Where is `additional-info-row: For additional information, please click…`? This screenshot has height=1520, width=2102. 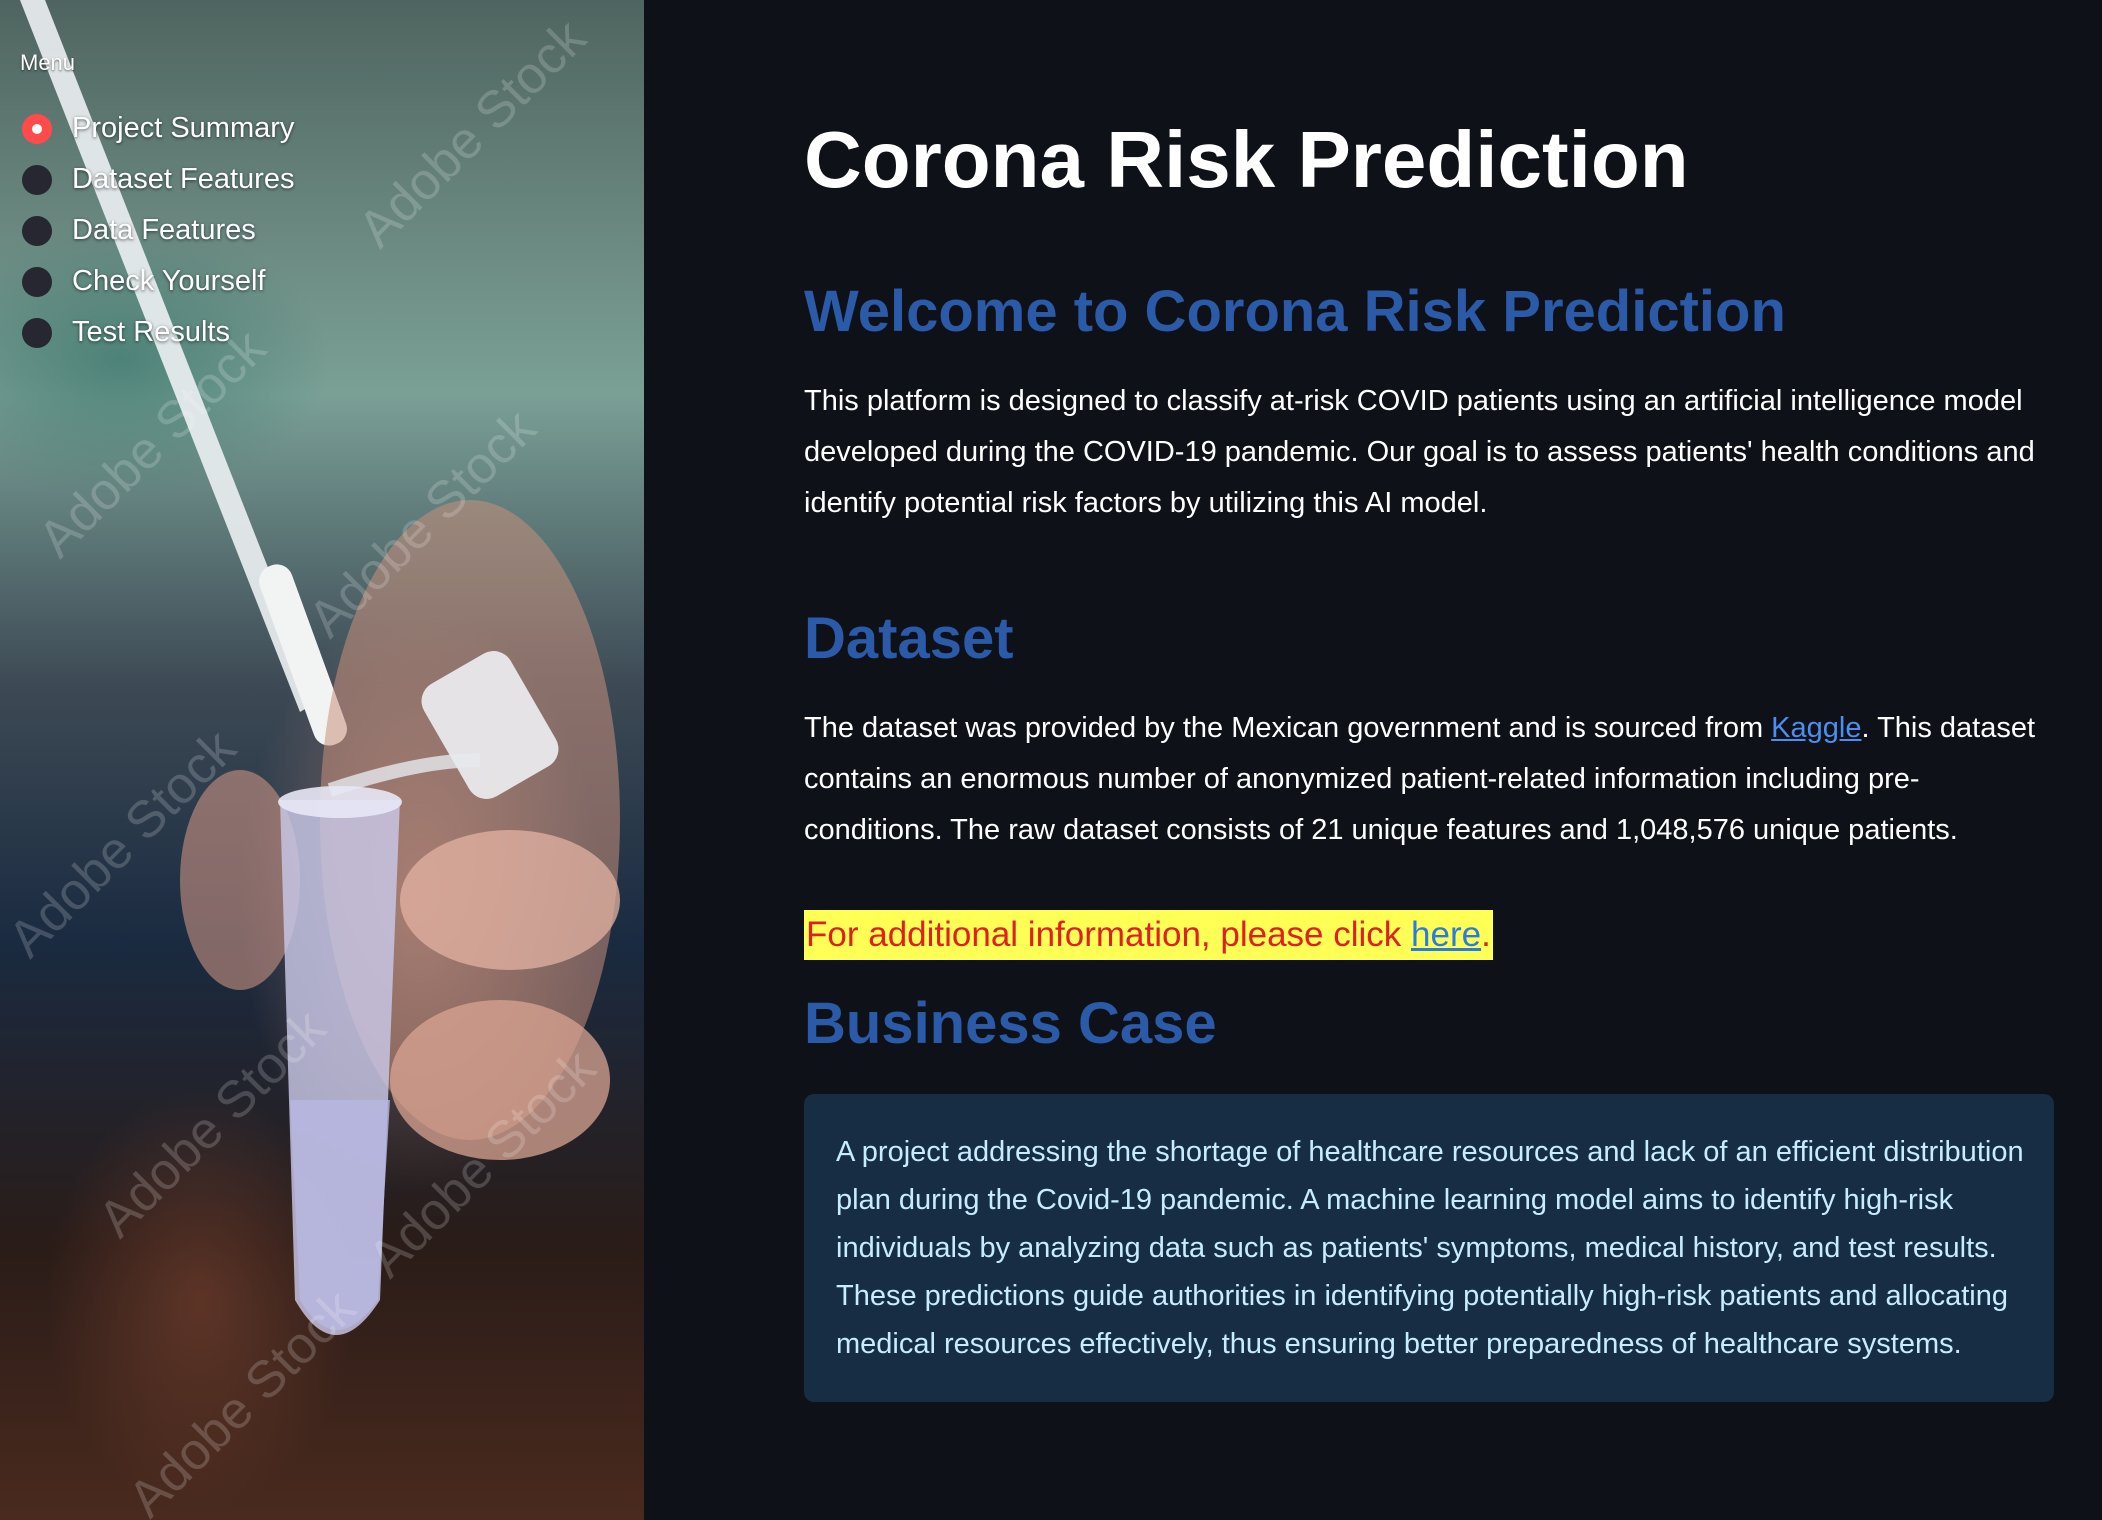 additional-info-row: For additional information, please click… is located at coordinates (1429, 935).